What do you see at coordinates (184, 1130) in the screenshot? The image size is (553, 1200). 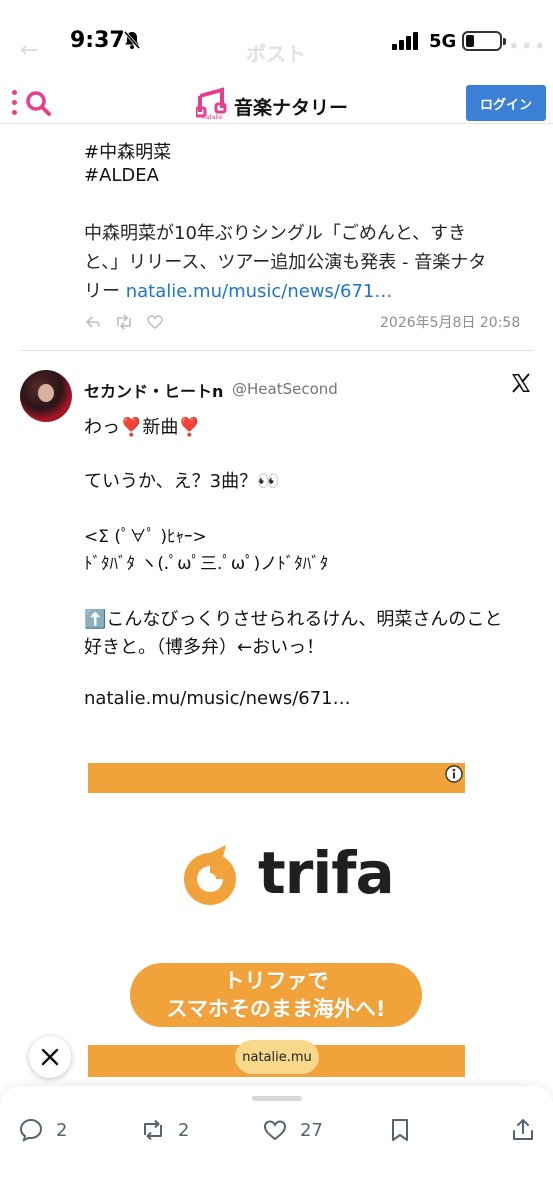 I see `repost-count: 2` at bounding box center [184, 1130].